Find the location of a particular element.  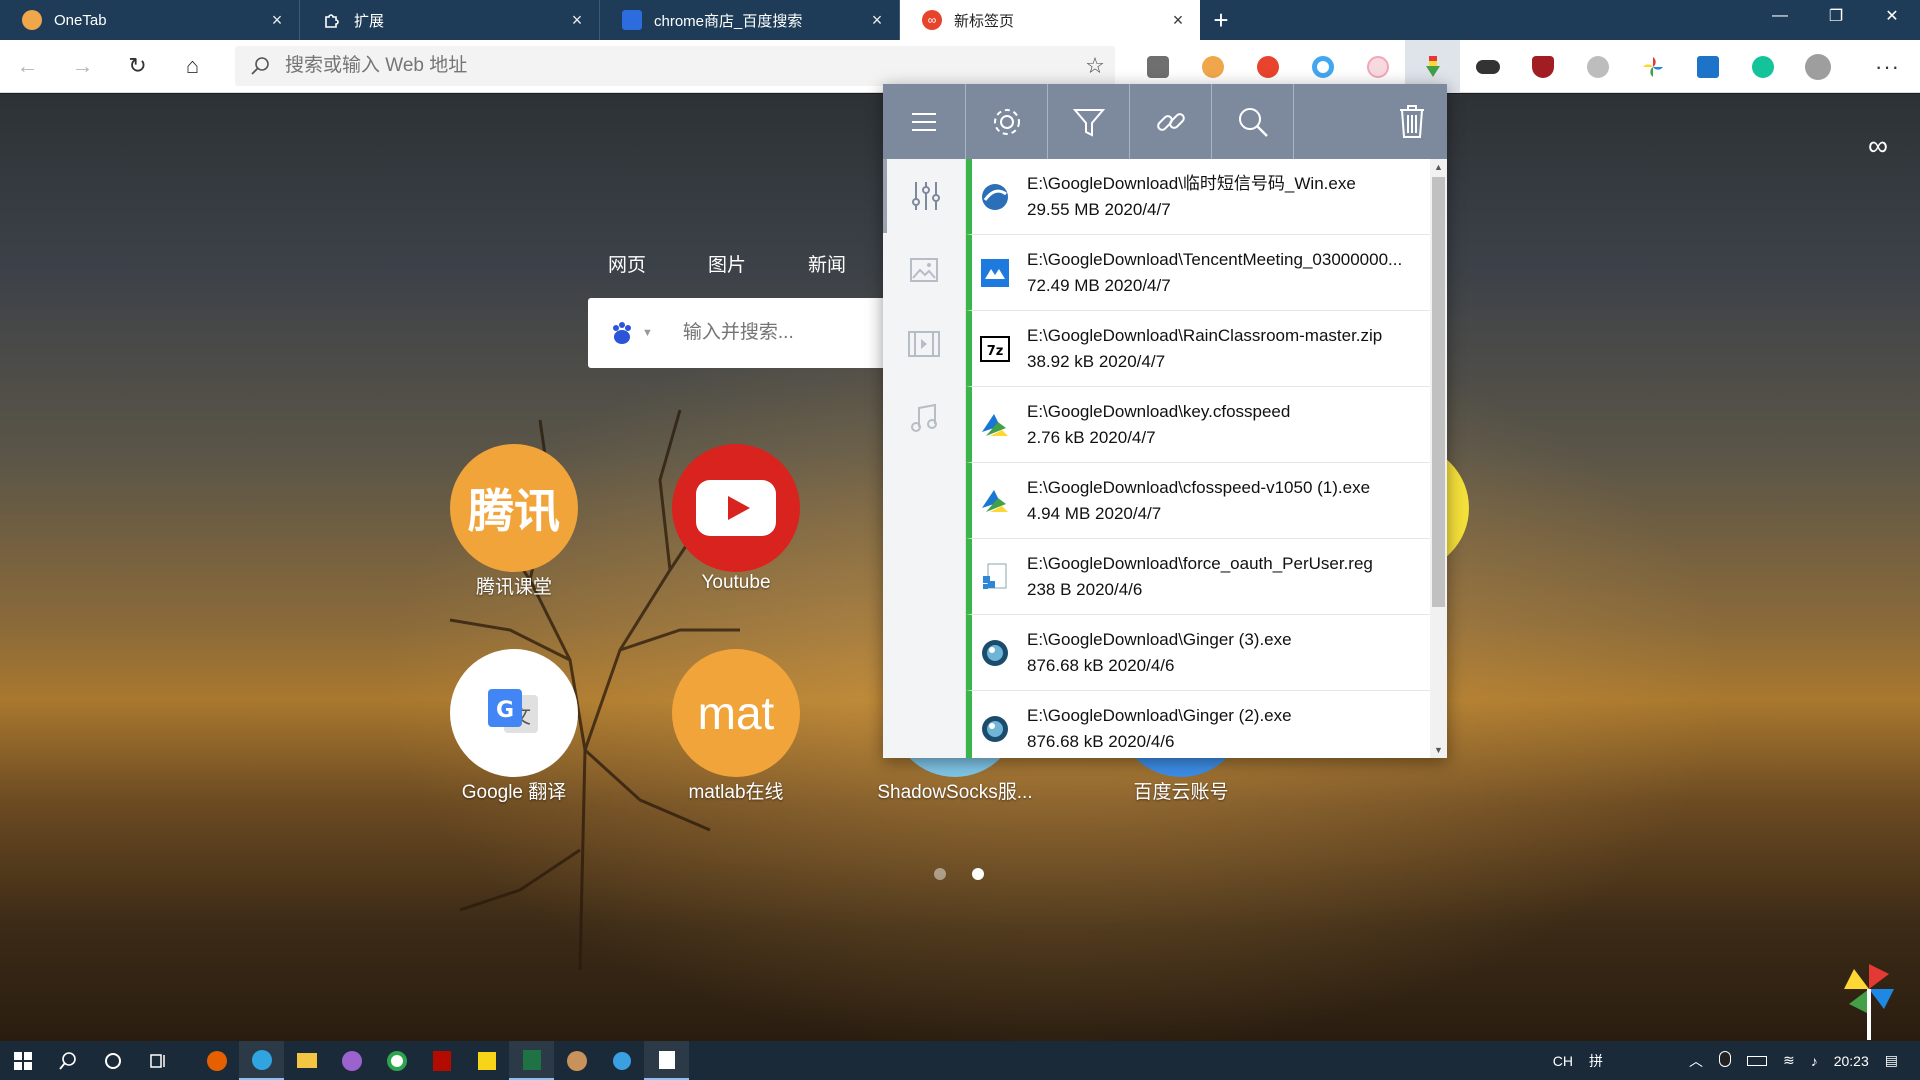

home-button: ⌂ is located at coordinates (192, 66).